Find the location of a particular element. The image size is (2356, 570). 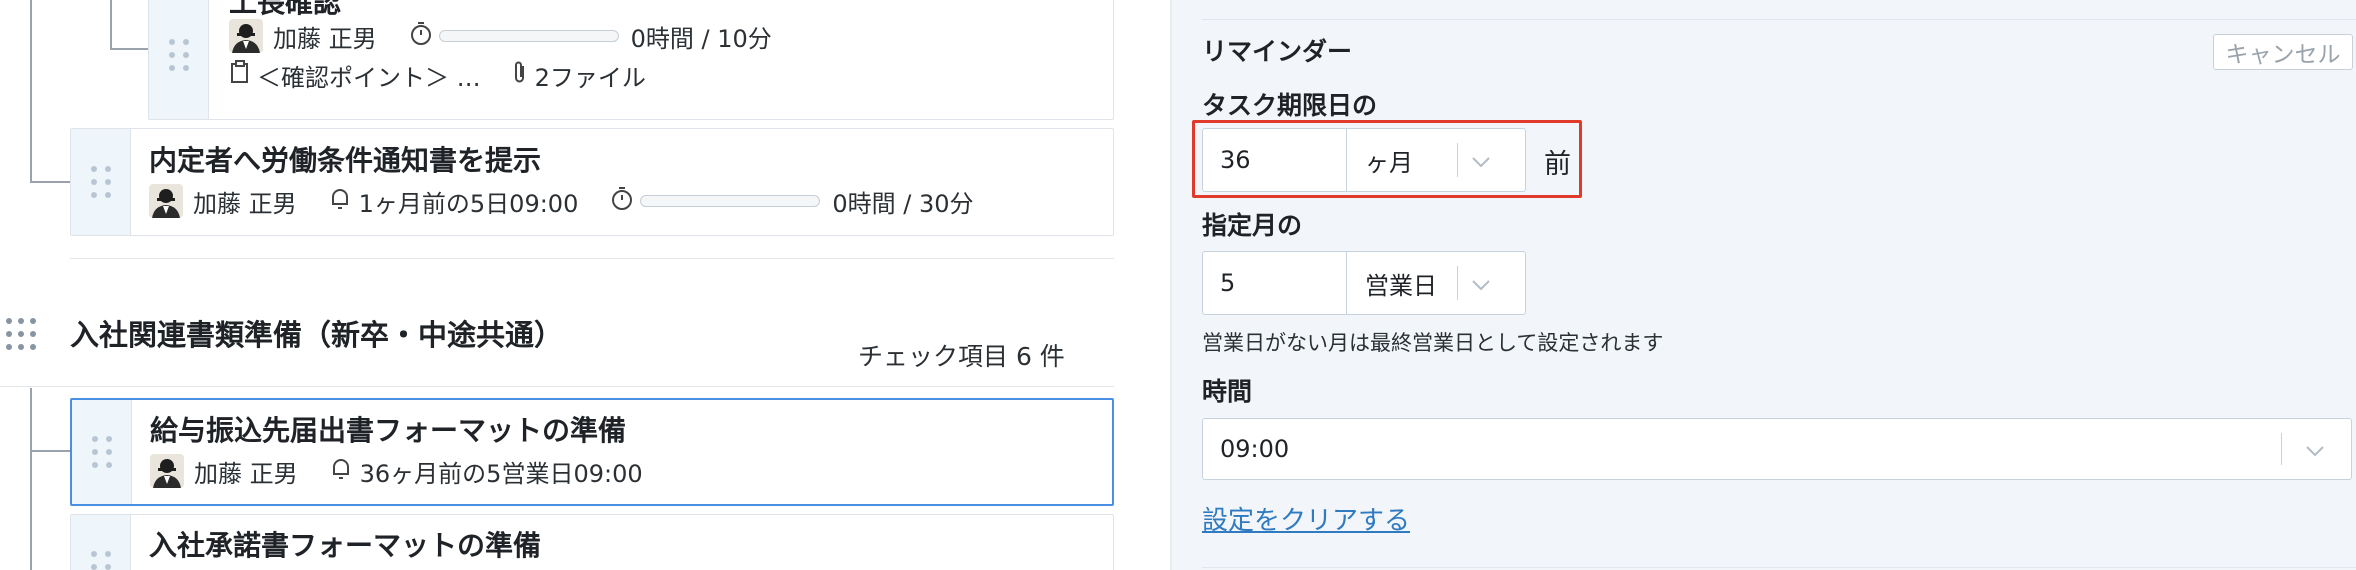

day-field-group: 5 営業日 is located at coordinates (1364, 283).